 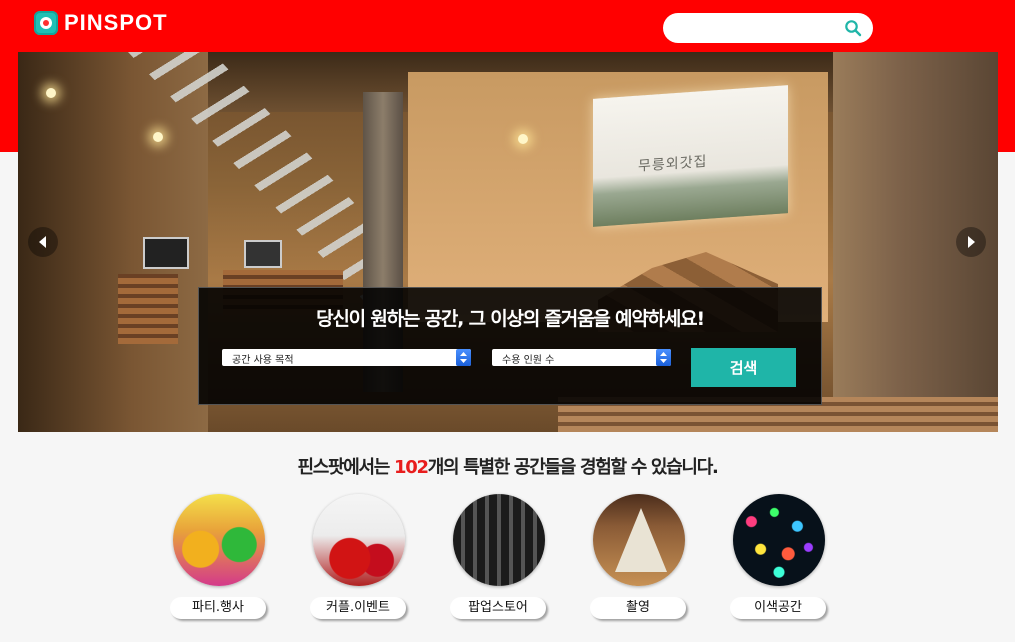 I want to click on headline-suffix: 개의 특별한 공간들을 경험할 수 있습니다., so click(x=573, y=467).